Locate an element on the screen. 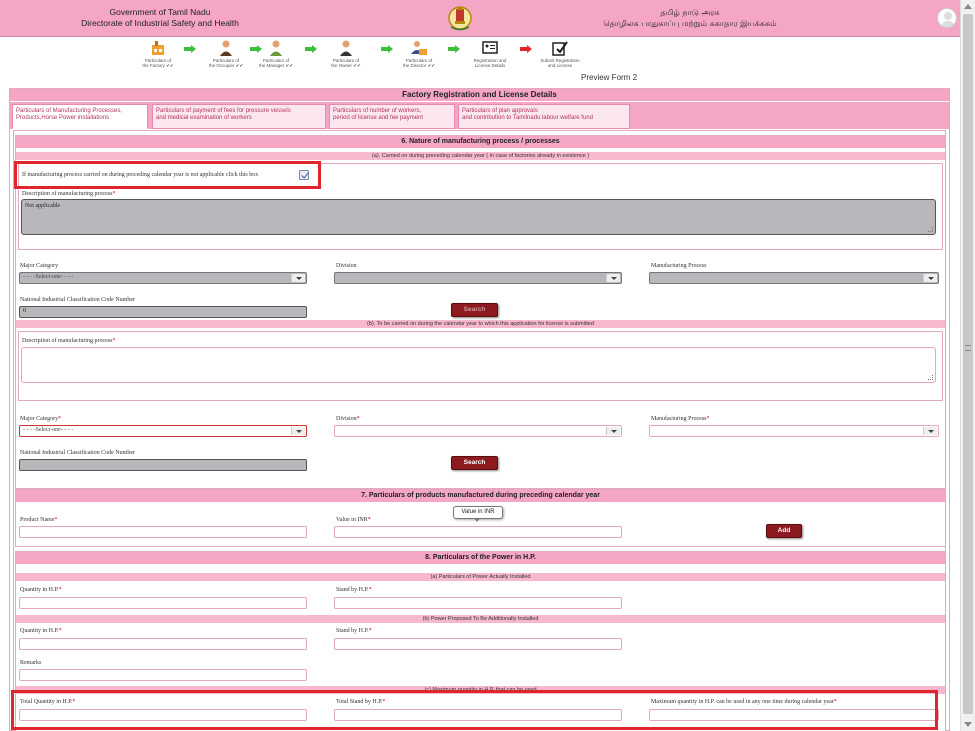 Image resolution: width=975 pixels, height=731 pixels. step-director: Particulars of the Director ✔✔ is located at coordinates (419, 52).